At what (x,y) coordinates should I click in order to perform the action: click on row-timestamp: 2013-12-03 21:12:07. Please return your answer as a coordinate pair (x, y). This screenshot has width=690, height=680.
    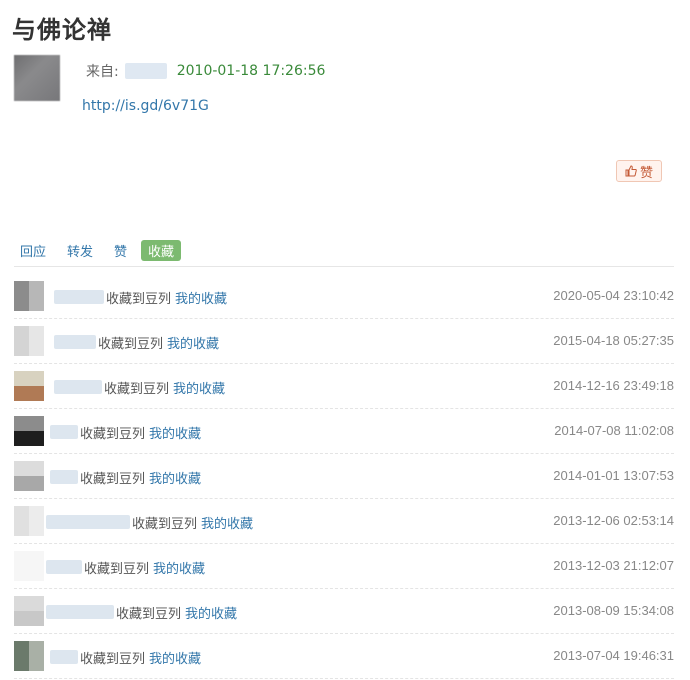
    Looking at the image, I should click on (613, 565).